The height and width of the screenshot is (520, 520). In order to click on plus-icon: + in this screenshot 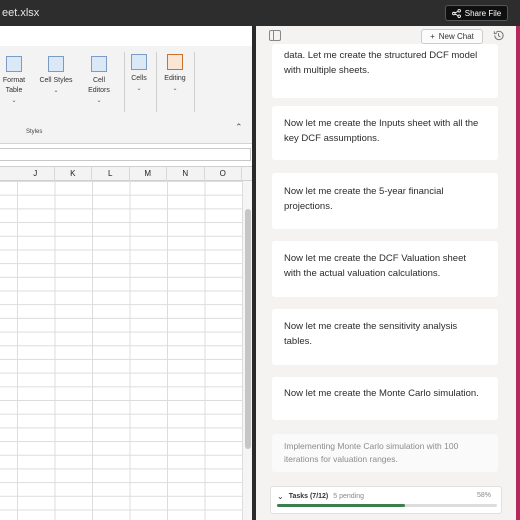, I will do `click(432, 36)`.